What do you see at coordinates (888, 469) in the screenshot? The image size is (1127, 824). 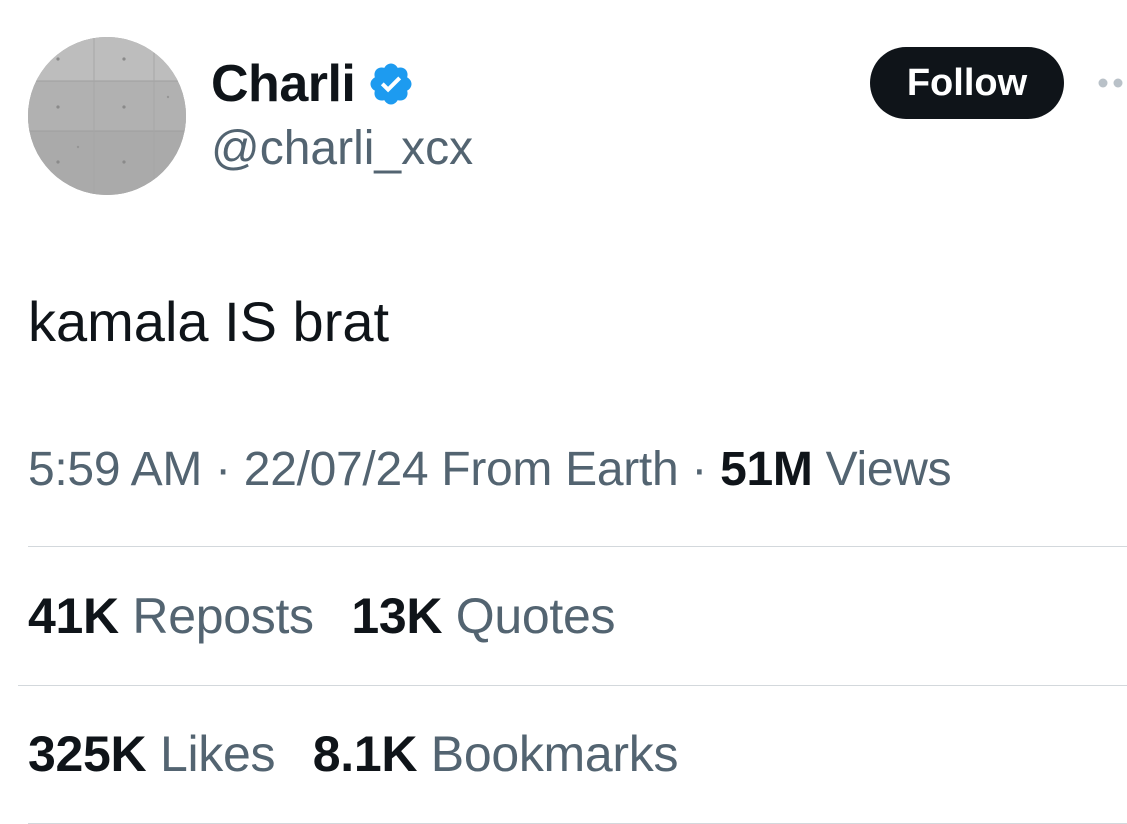 I see `views-label: Views` at bounding box center [888, 469].